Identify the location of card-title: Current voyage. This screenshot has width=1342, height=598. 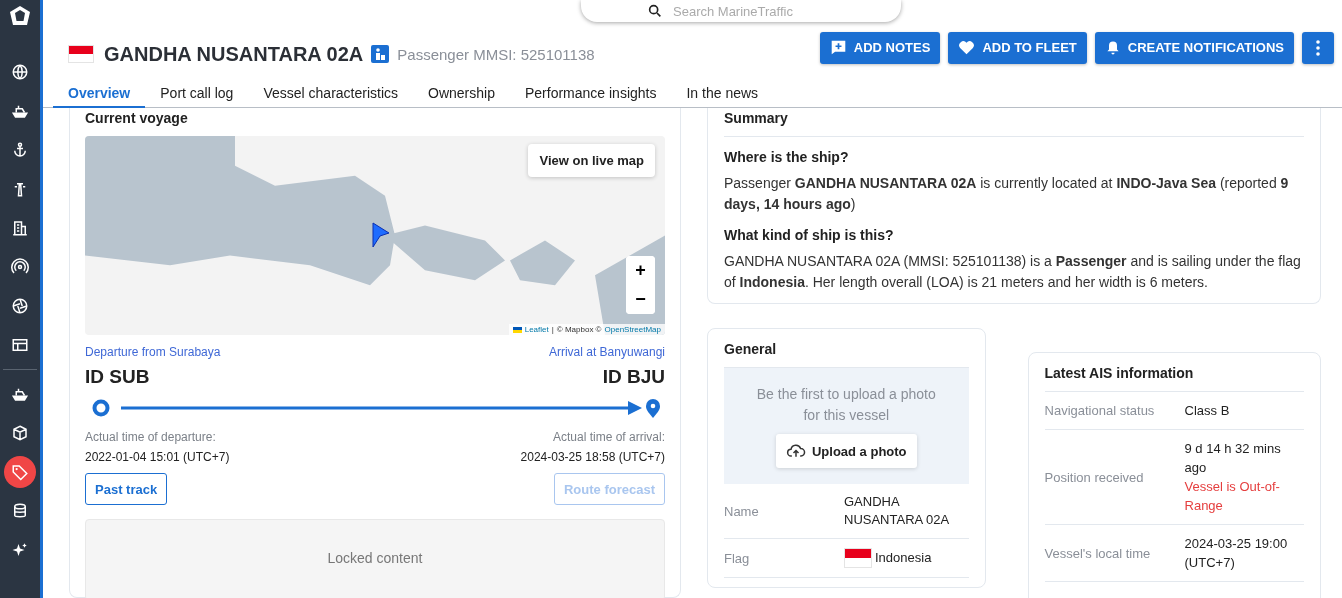
(137, 118).